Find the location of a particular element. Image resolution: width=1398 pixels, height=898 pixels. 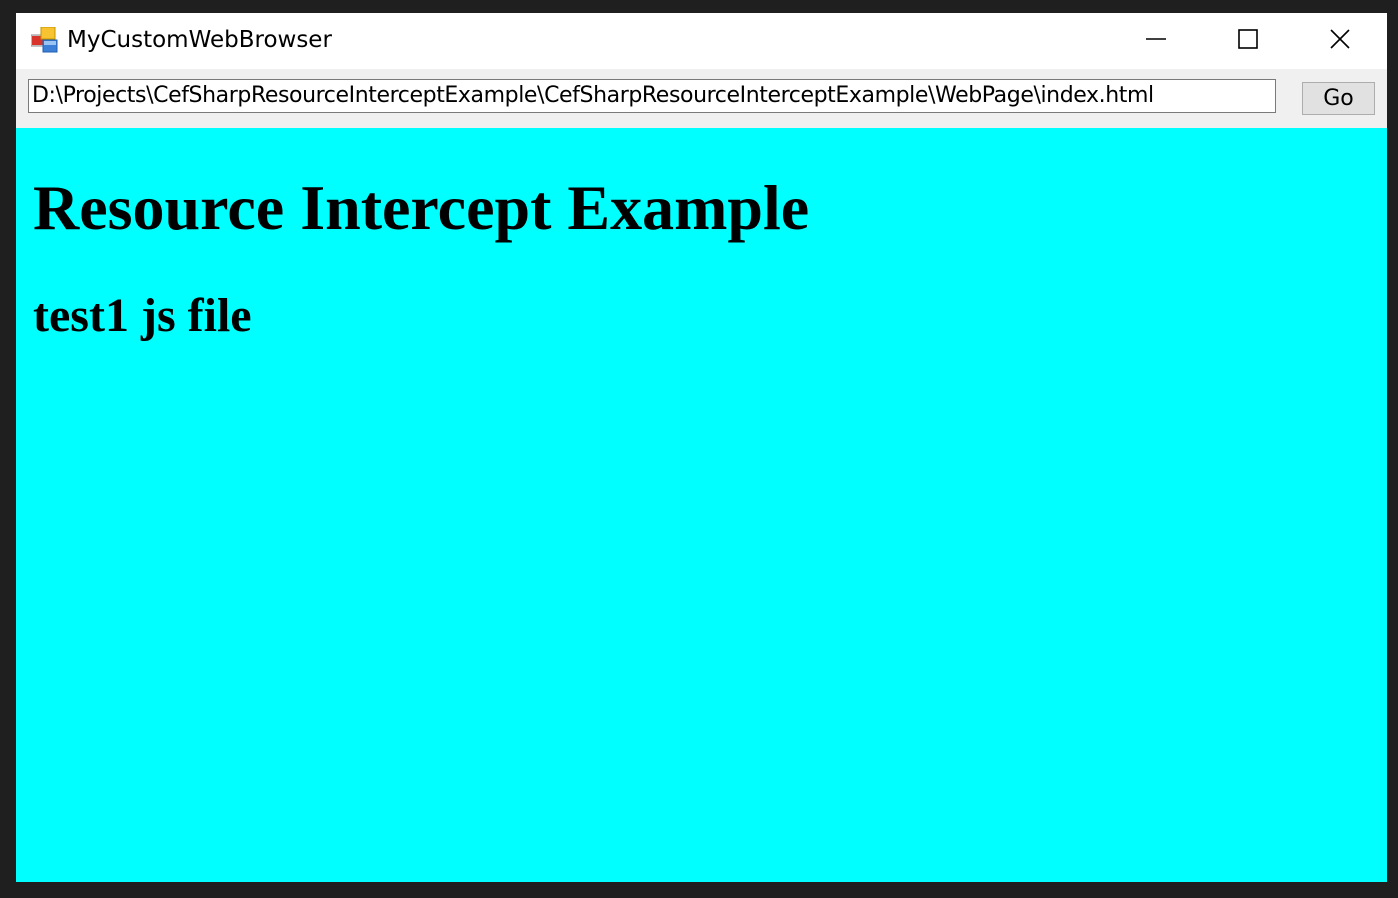

page-heading: Resource Intercept Example is located at coordinates (421, 207).